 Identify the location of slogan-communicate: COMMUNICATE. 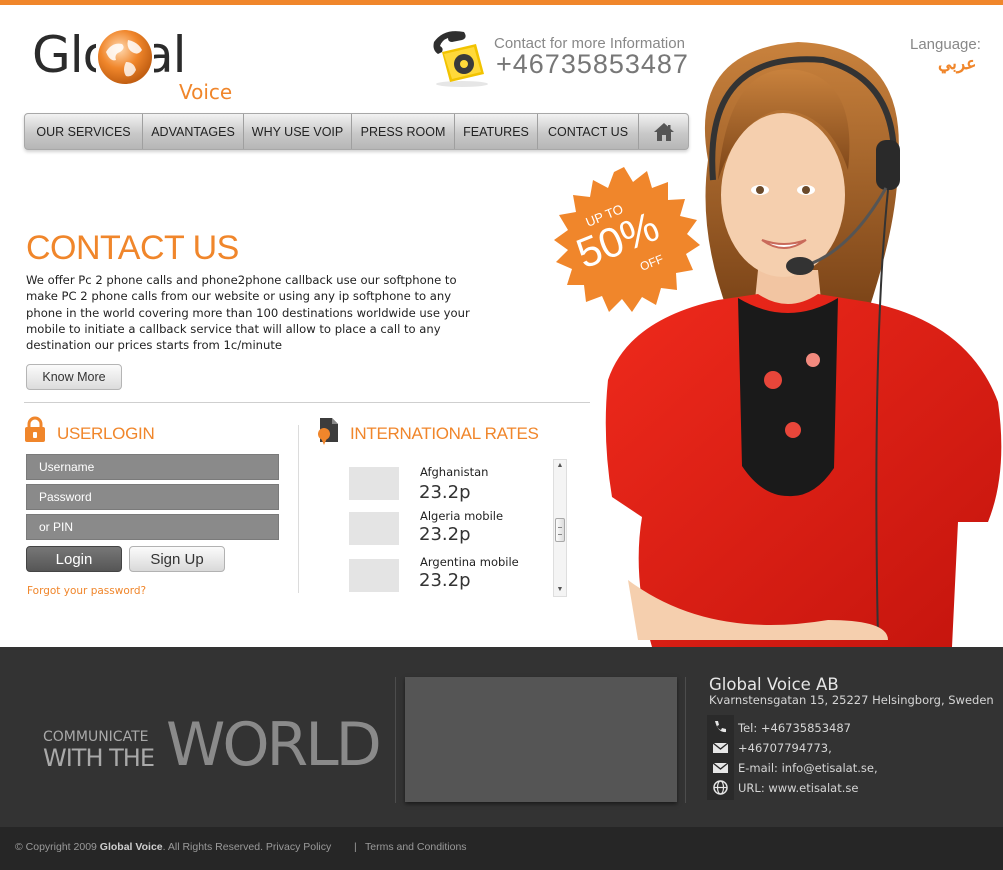
(96, 737).